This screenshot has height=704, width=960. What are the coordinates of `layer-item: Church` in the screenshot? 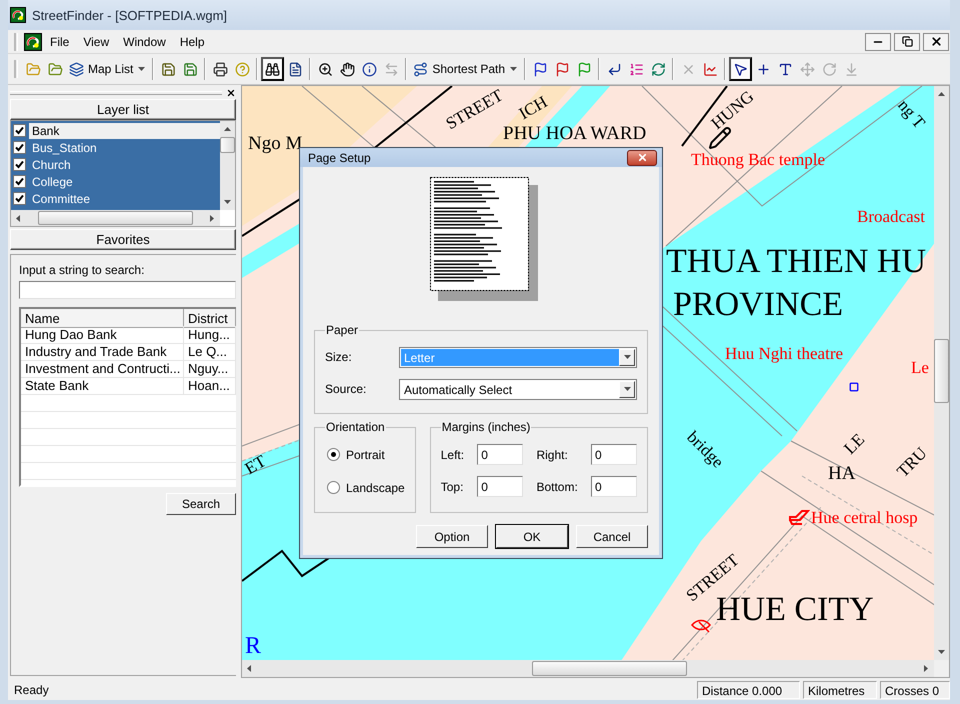 It's located at (124, 164).